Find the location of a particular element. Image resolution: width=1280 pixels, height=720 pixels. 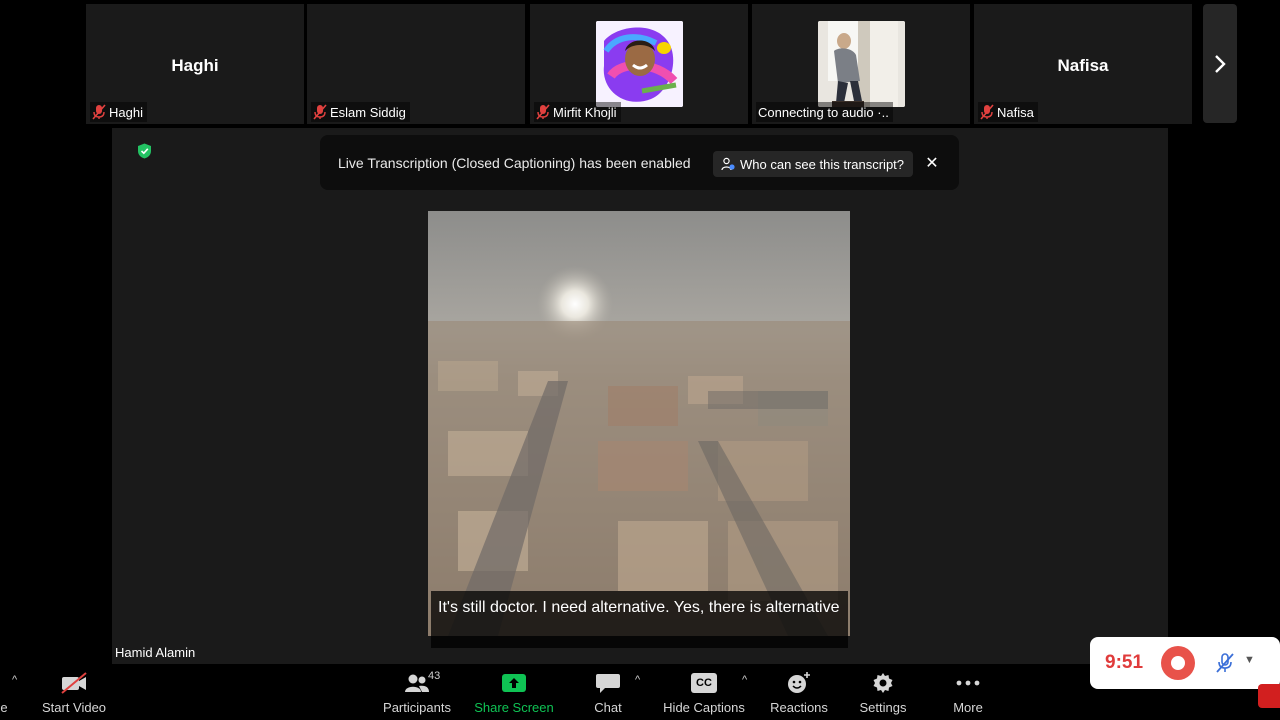

participant-name: Nafisa is located at coordinates (1015, 112).